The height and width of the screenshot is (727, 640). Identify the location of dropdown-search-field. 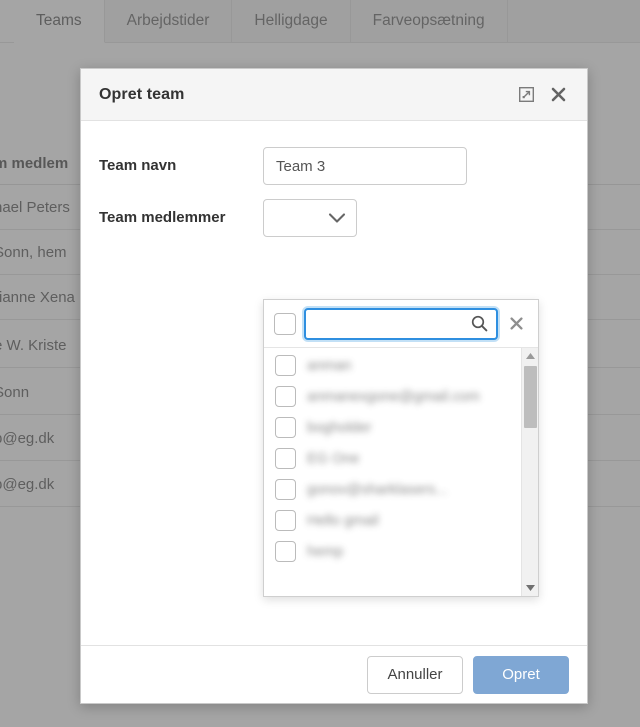
(401, 323).